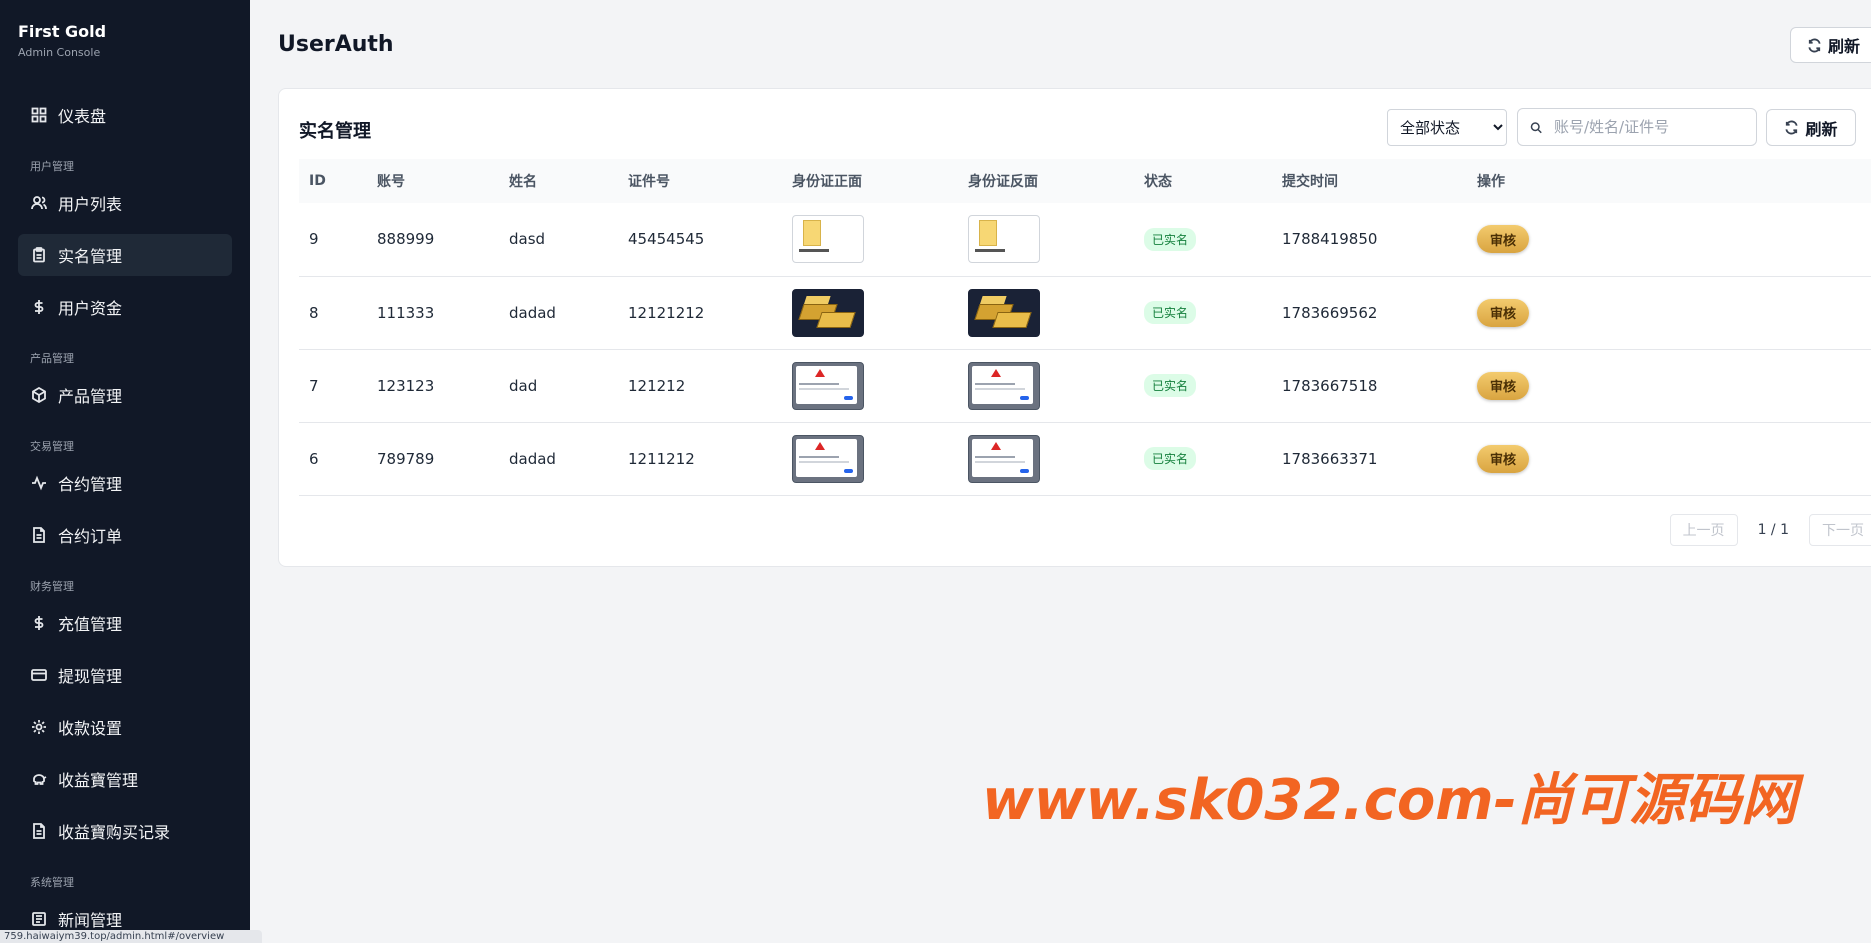  What do you see at coordinates (90, 624) in the screenshot?
I see `sidebar-item-label: 充值管理` at bounding box center [90, 624].